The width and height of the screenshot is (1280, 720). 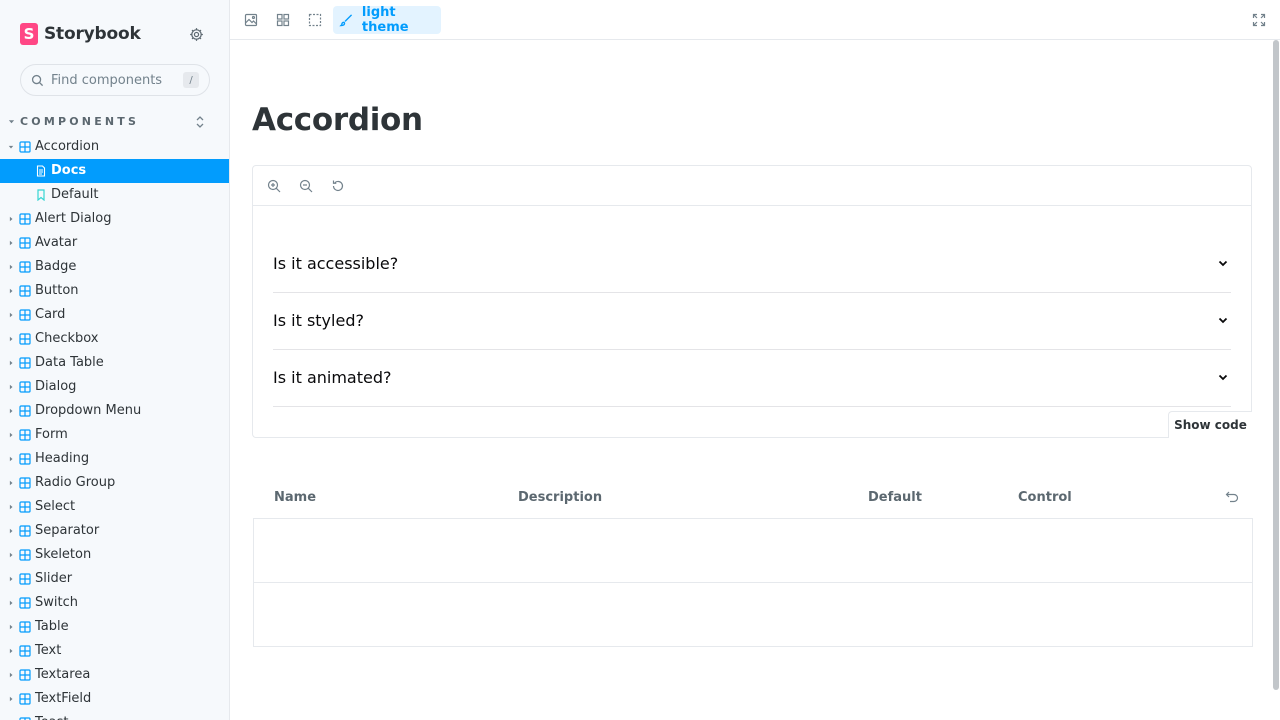 What do you see at coordinates (114, 267) in the screenshot?
I see `sidebar-item-badge: Badge` at bounding box center [114, 267].